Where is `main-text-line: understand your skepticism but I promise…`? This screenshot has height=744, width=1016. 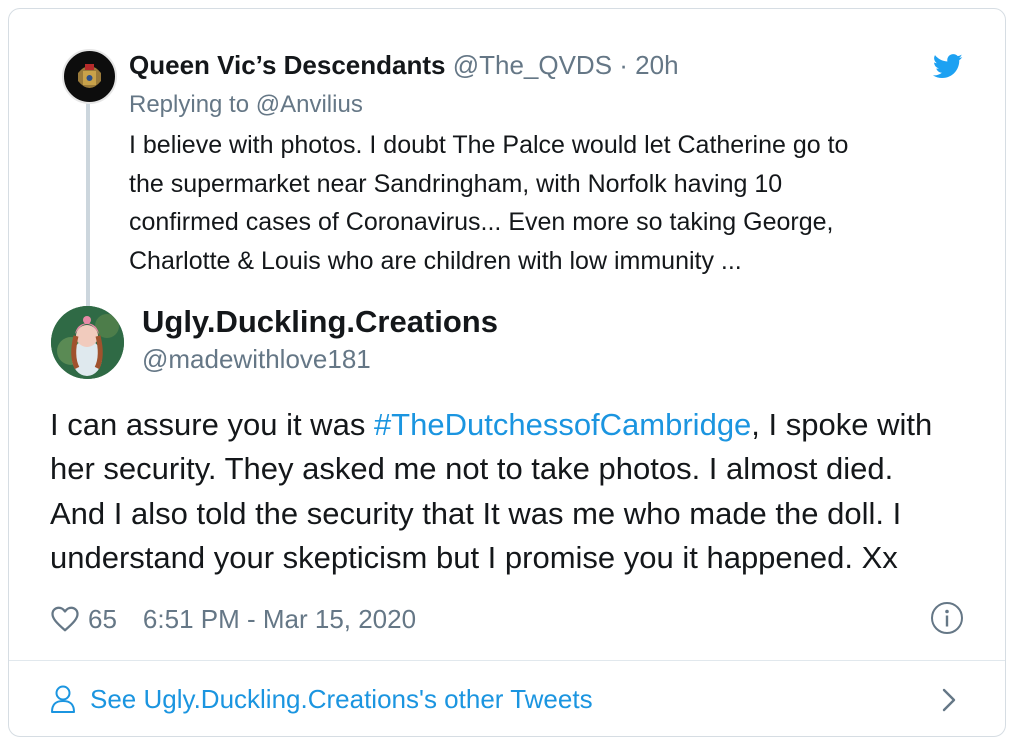
main-text-line: understand your skepticism but I promise… is located at coordinates (474, 557).